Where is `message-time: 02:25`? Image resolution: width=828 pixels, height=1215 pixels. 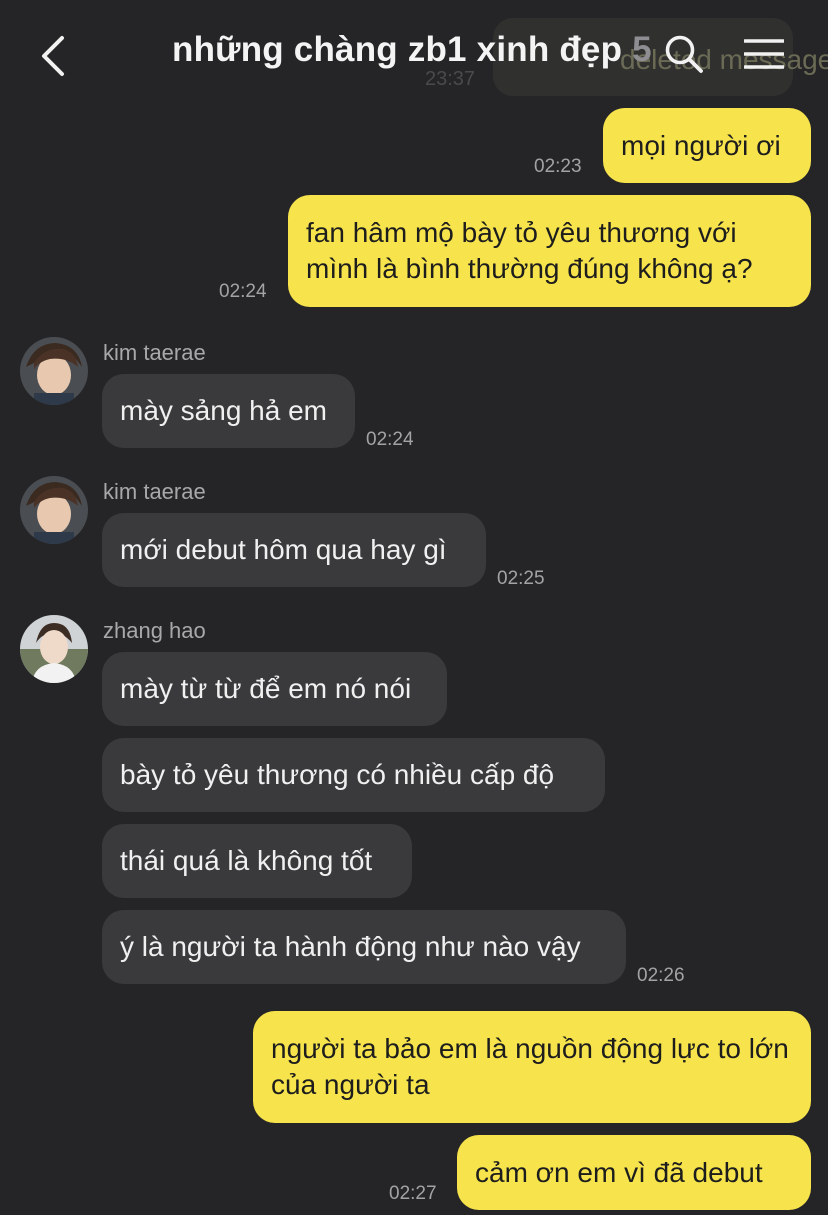
message-time: 02:25 is located at coordinates (521, 578).